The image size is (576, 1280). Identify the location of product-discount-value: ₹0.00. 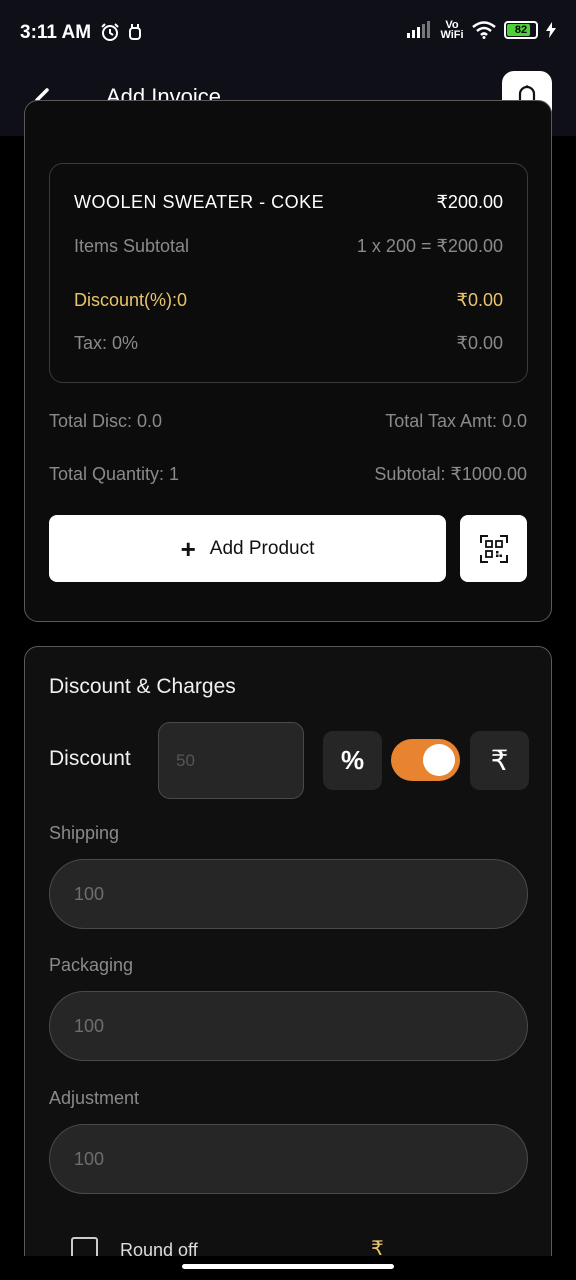
(480, 300).